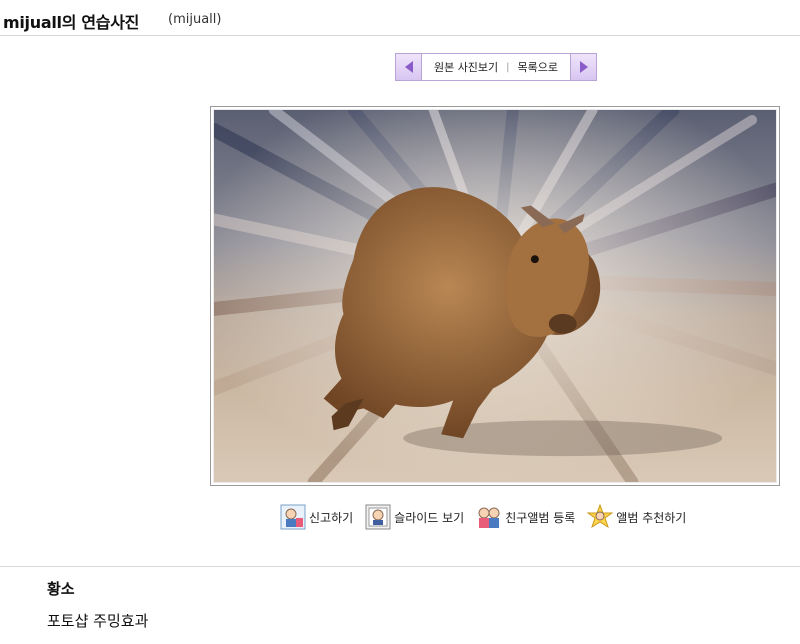  I want to click on photo-actions: 신고하기 슬라이드 보기 친구앨범 등록 앨범 추천하기, so click(489, 517).